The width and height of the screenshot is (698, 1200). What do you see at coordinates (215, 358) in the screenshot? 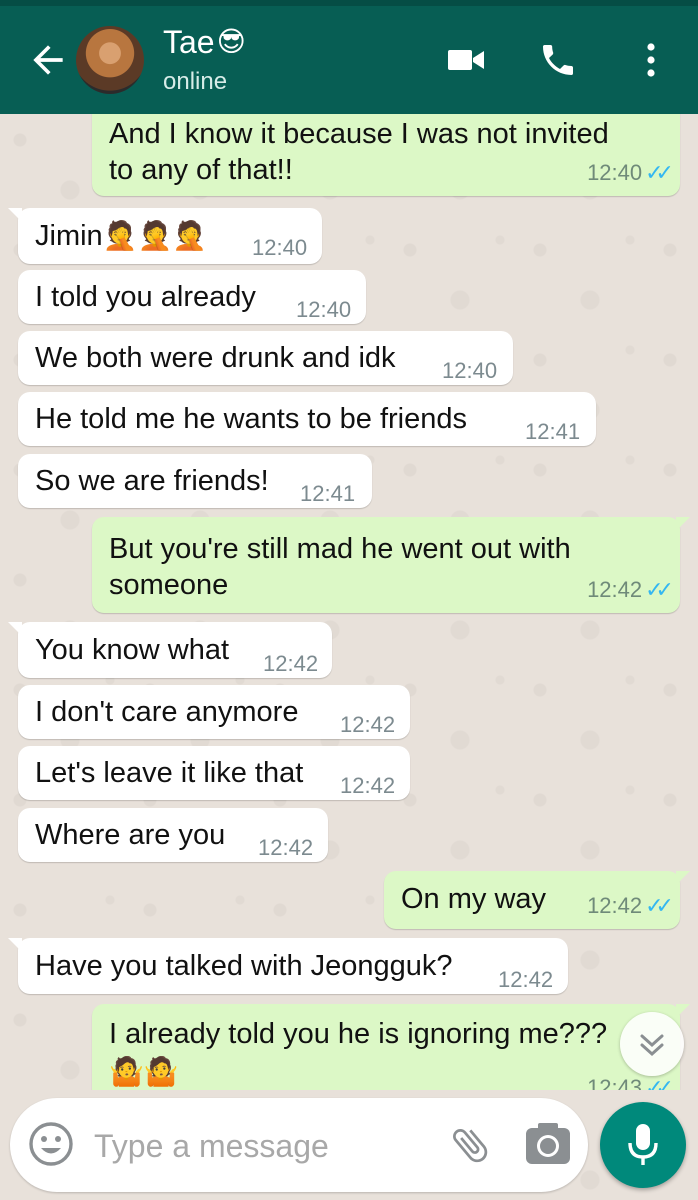
I see `message-text: We both were drunk and idk` at bounding box center [215, 358].